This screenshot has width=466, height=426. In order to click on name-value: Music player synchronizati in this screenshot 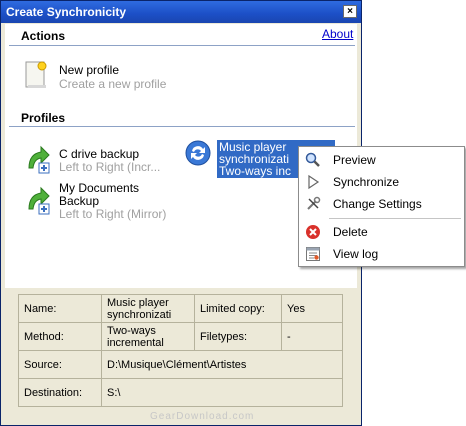, I will do `click(148, 308)`.